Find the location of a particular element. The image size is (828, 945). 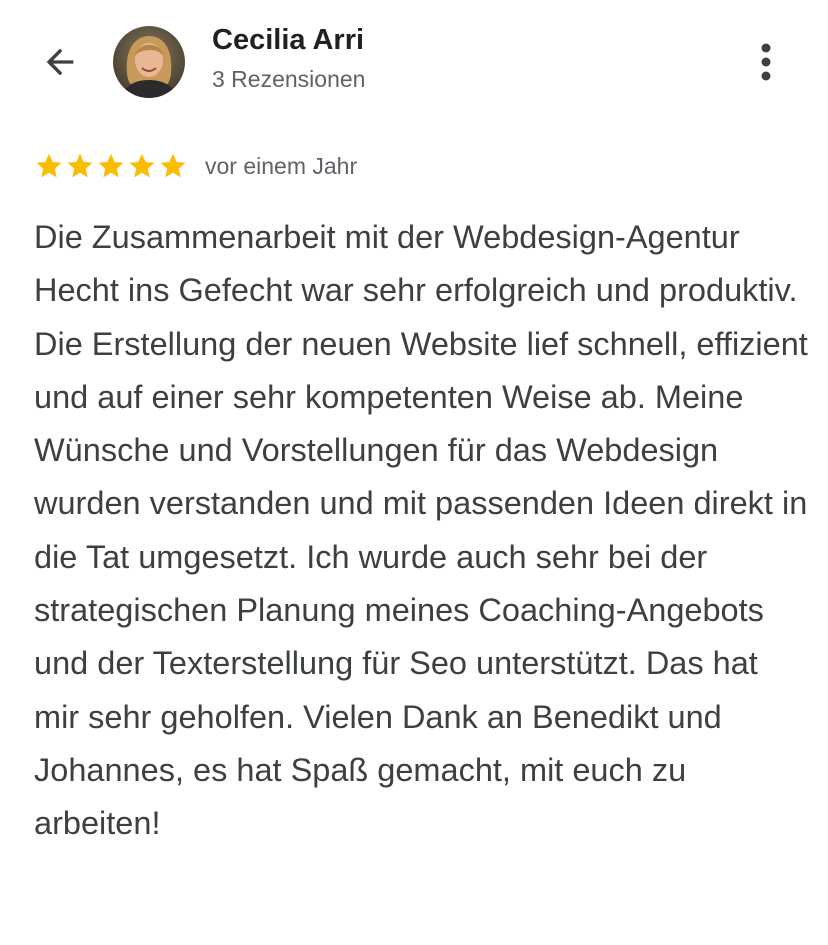

rating-row: vor einem Jahr is located at coordinates (195, 166).